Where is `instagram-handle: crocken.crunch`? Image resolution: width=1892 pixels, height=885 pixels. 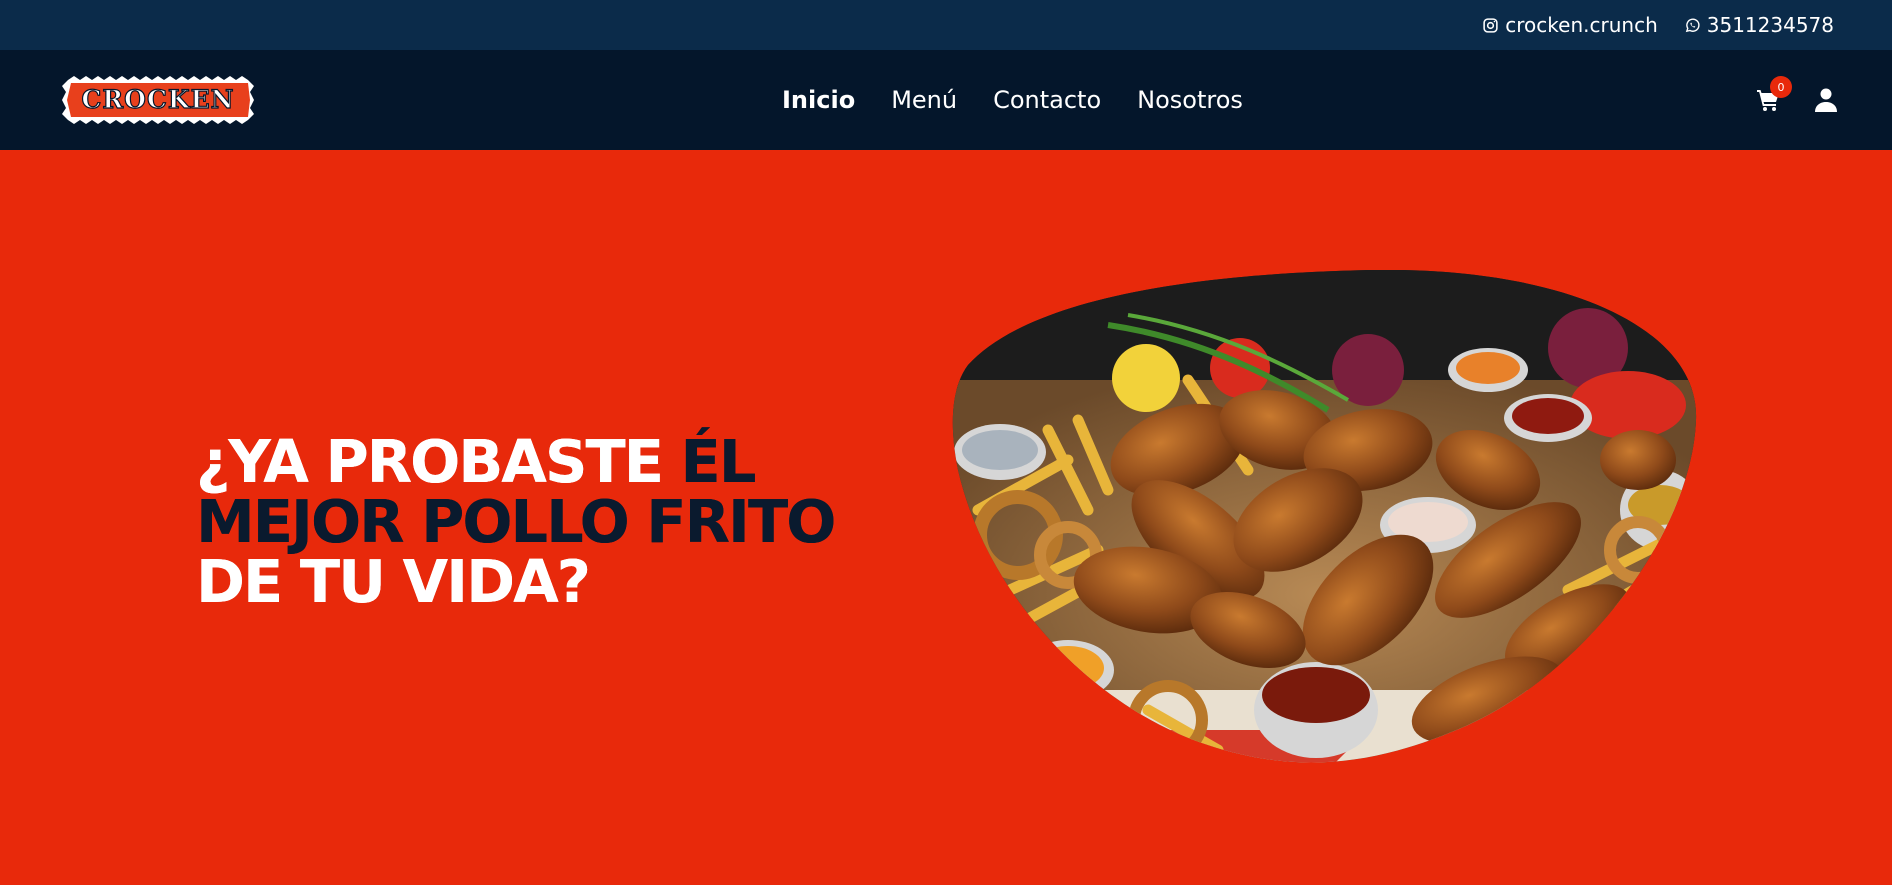
instagram-handle: crocken.crunch is located at coordinates (1581, 25).